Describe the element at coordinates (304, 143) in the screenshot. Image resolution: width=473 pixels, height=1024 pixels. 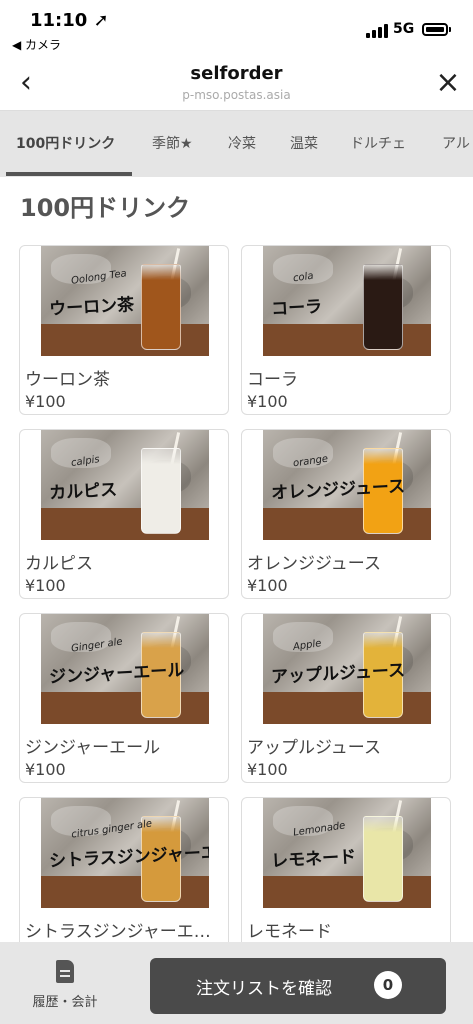
I see `tab-hot-dishes: 温菜` at that location.